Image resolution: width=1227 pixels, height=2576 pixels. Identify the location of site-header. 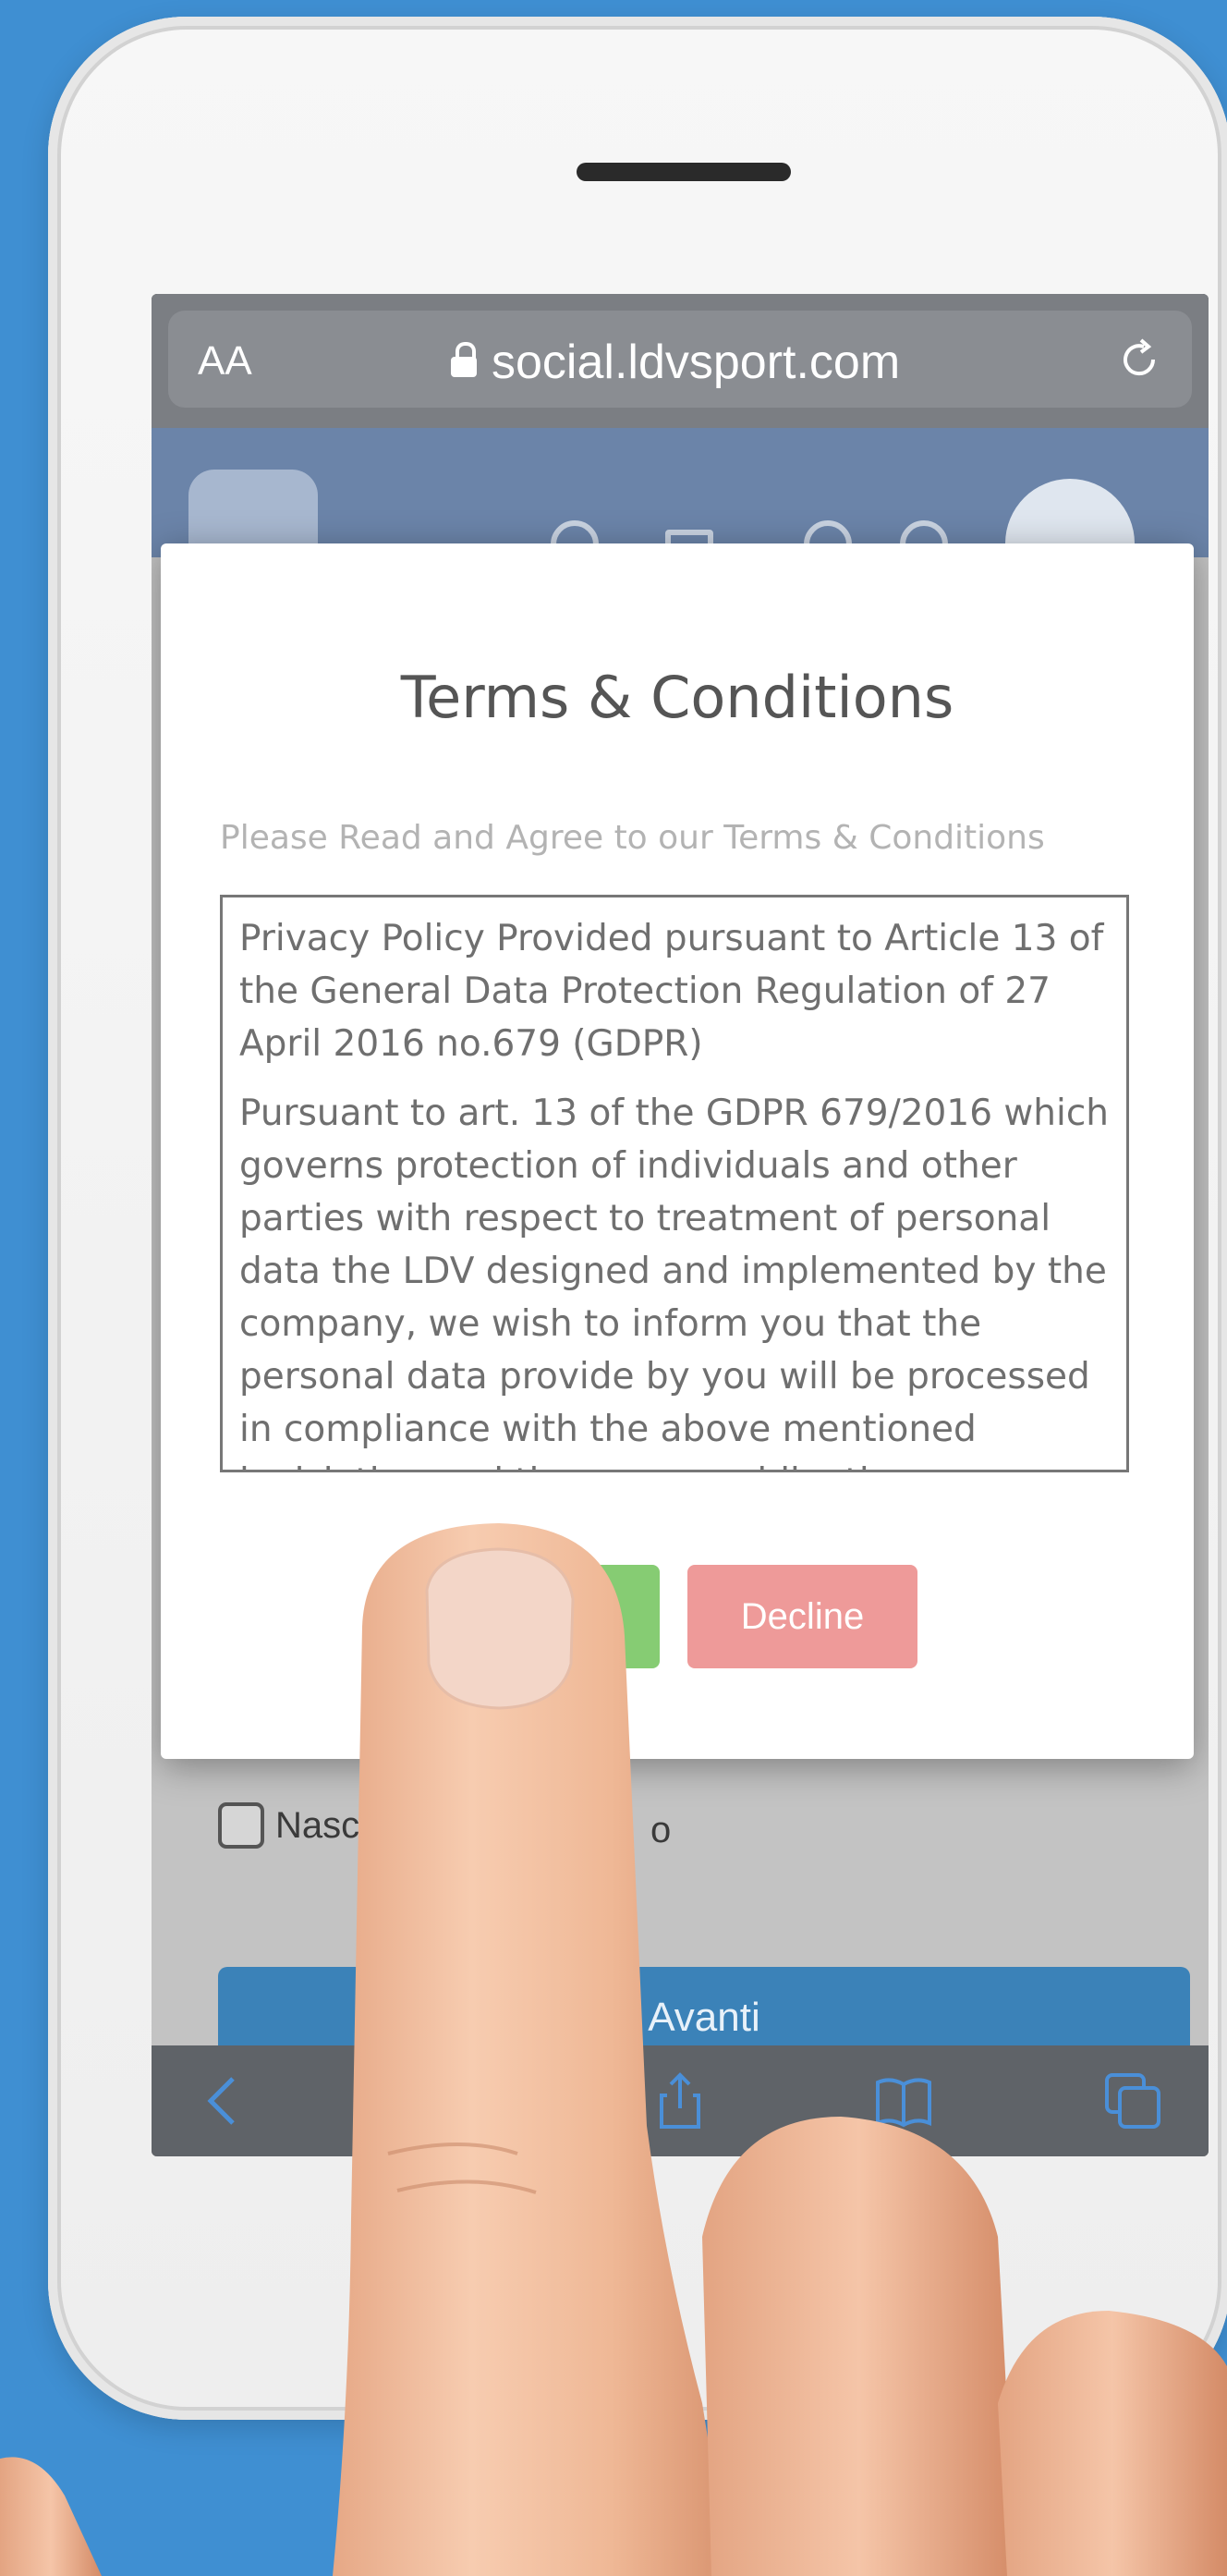
(681, 518).